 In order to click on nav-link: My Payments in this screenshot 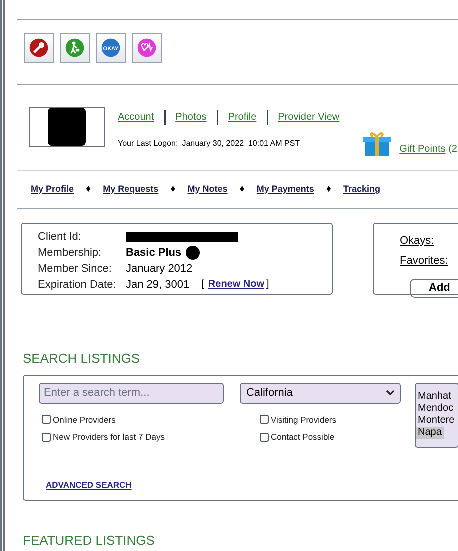, I will do `click(285, 189)`.